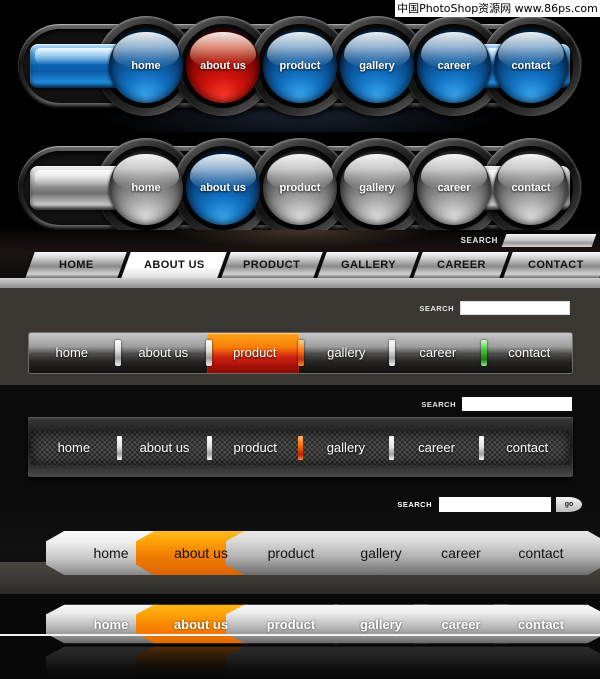 The image size is (600, 679). What do you see at coordinates (538, 660) in the screenshot?
I see `reflection-bulge` at bounding box center [538, 660].